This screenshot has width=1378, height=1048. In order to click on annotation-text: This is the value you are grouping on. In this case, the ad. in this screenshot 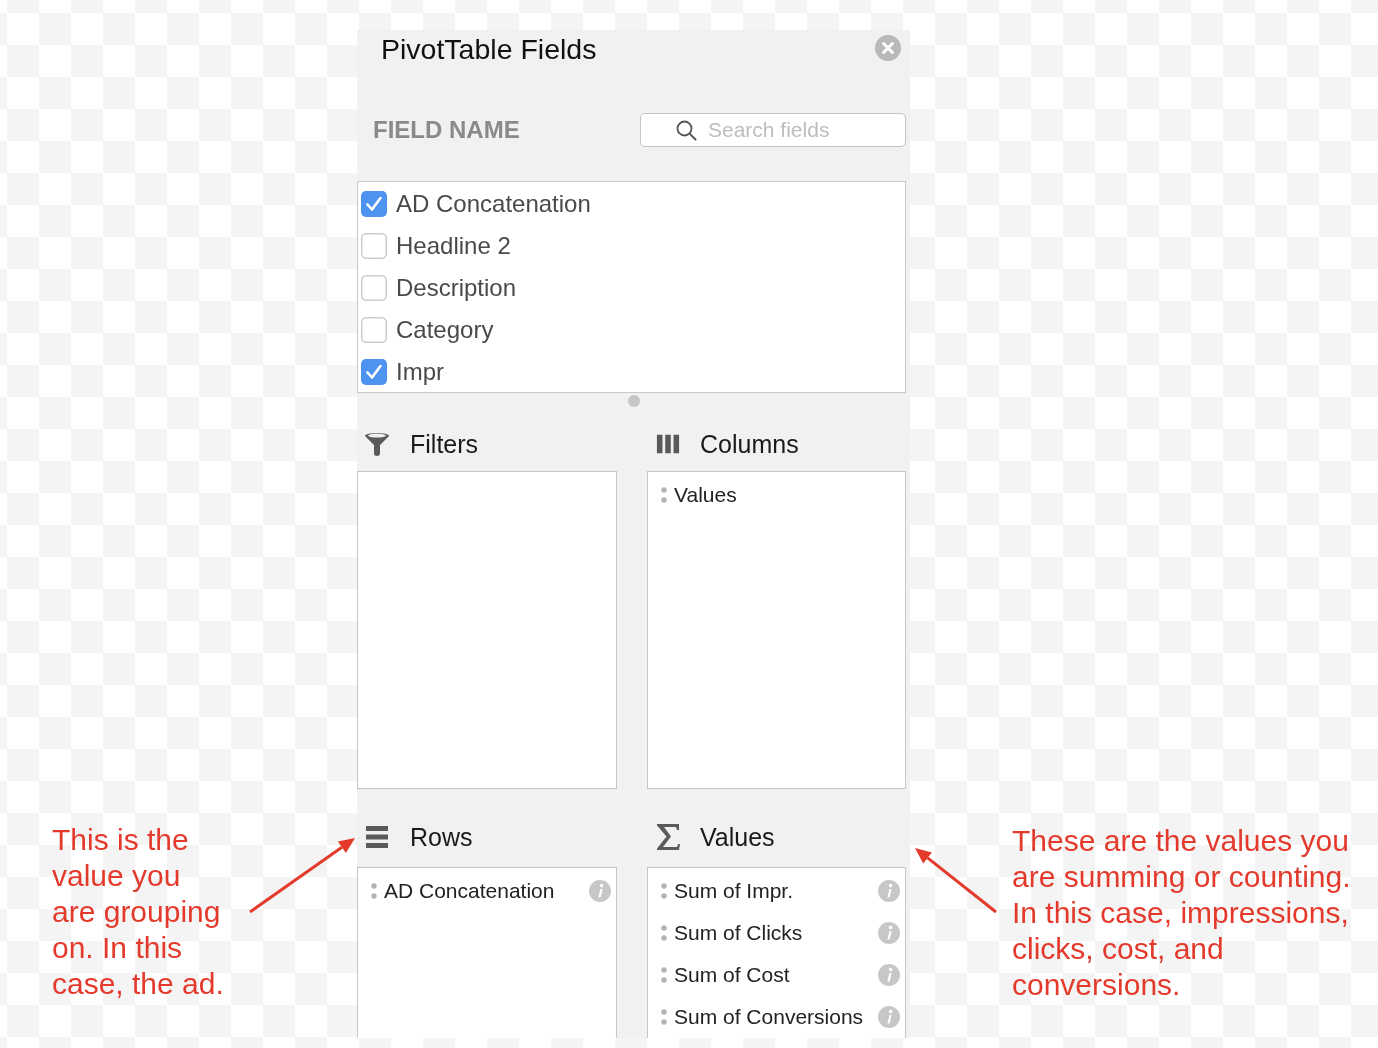, I will do `click(138, 912)`.